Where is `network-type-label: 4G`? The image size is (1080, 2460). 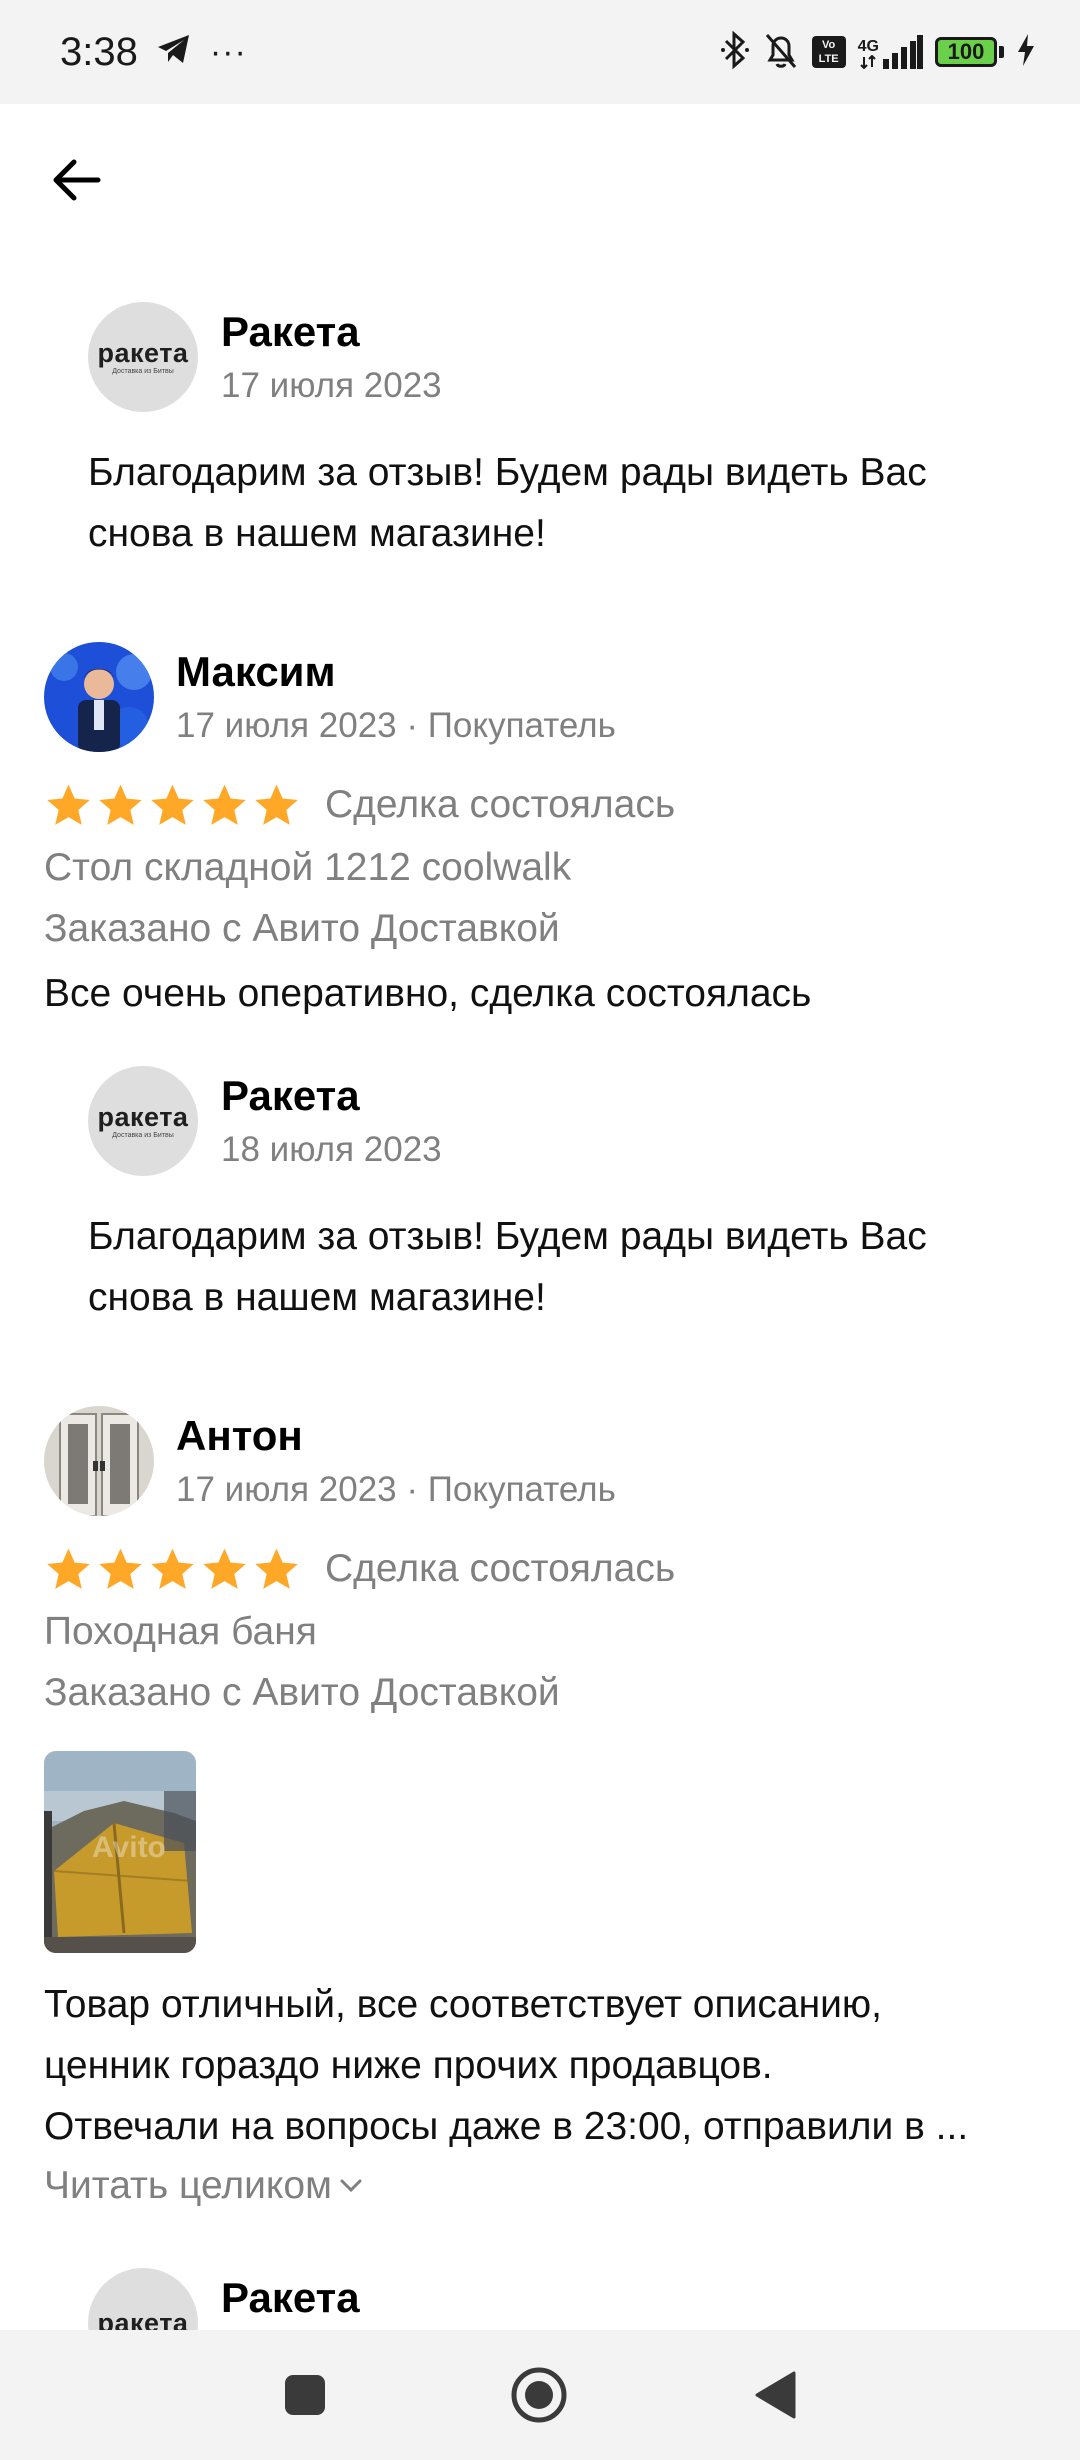 network-type-label: 4G is located at coordinates (868, 46).